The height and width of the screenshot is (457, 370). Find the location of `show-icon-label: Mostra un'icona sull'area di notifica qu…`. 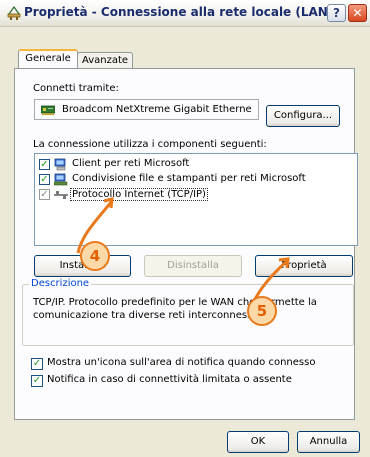

show-icon-label: Mostra un'icona sull'area di notifica qu… is located at coordinates (181, 362).